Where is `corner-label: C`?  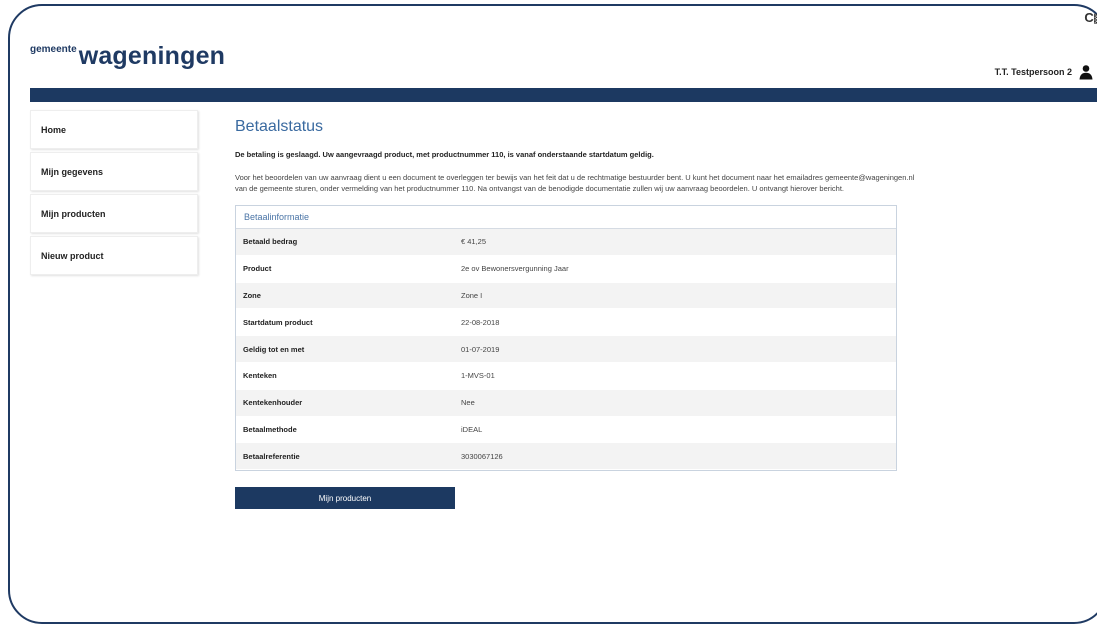
corner-label: C is located at coordinates (1088, 17).